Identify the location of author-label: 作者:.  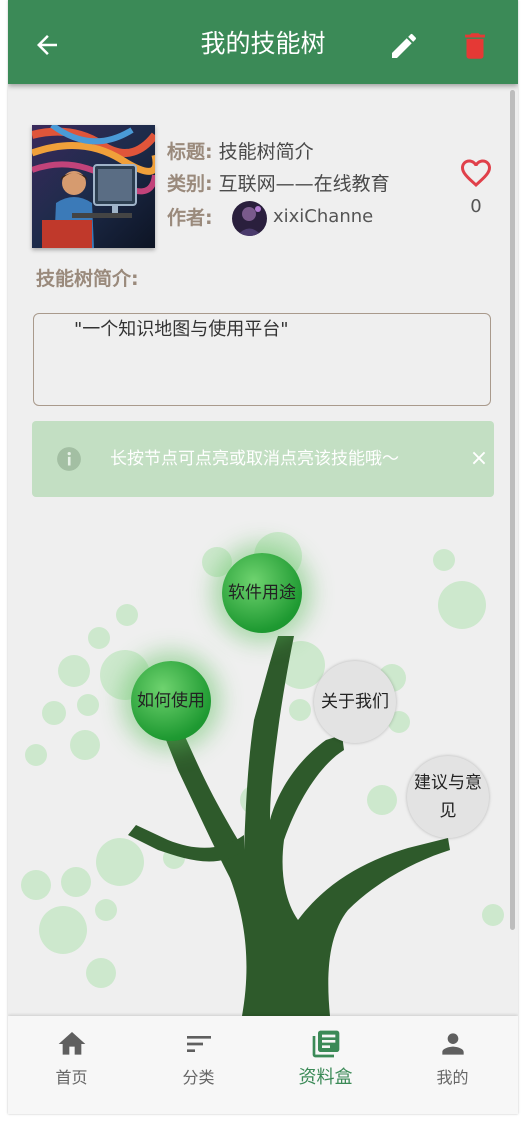
(190, 218).